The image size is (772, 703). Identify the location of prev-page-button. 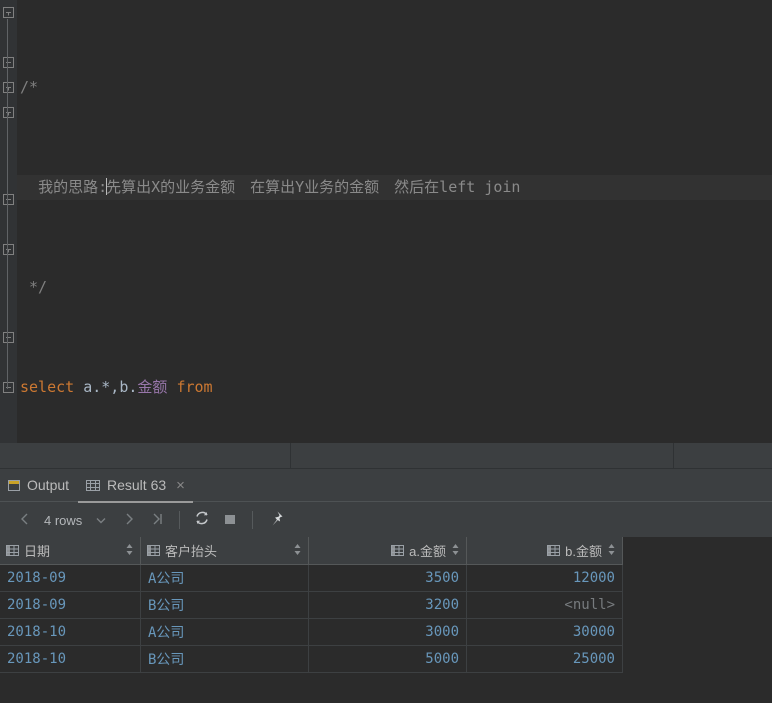
(25, 520).